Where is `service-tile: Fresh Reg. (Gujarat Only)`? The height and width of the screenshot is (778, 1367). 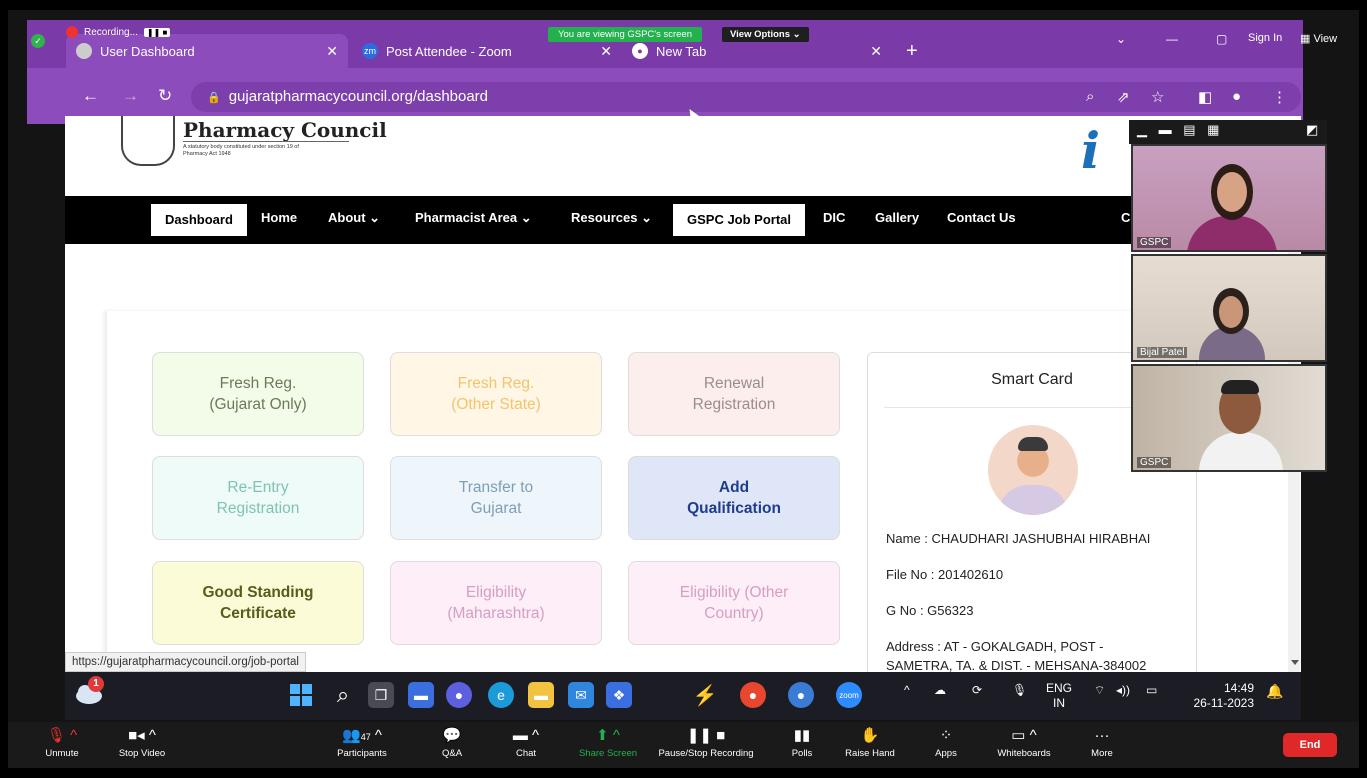 service-tile: Fresh Reg. (Gujarat Only) is located at coordinates (258, 394).